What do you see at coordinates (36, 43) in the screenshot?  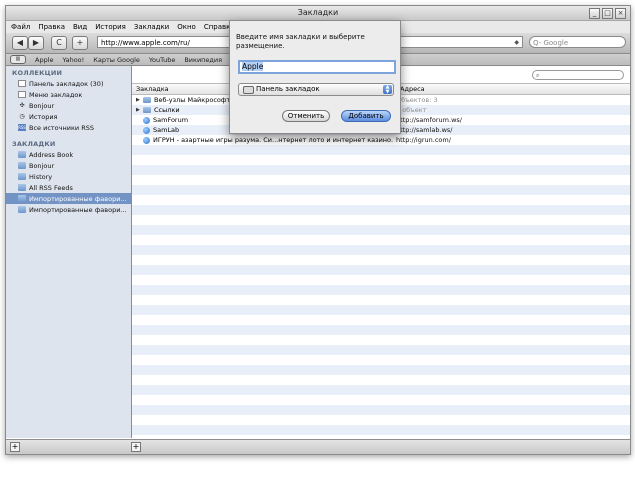 I see `forward-button: ▶` at bounding box center [36, 43].